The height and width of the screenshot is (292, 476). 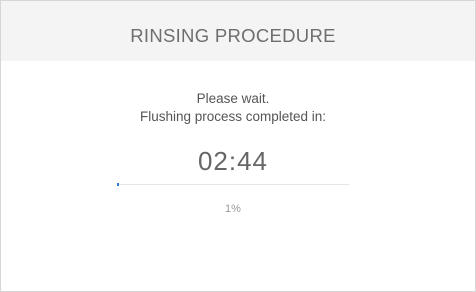 What do you see at coordinates (233, 98) in the screenshot?
I see `wait-message: Please wait.` at bounding box center [233, 98].